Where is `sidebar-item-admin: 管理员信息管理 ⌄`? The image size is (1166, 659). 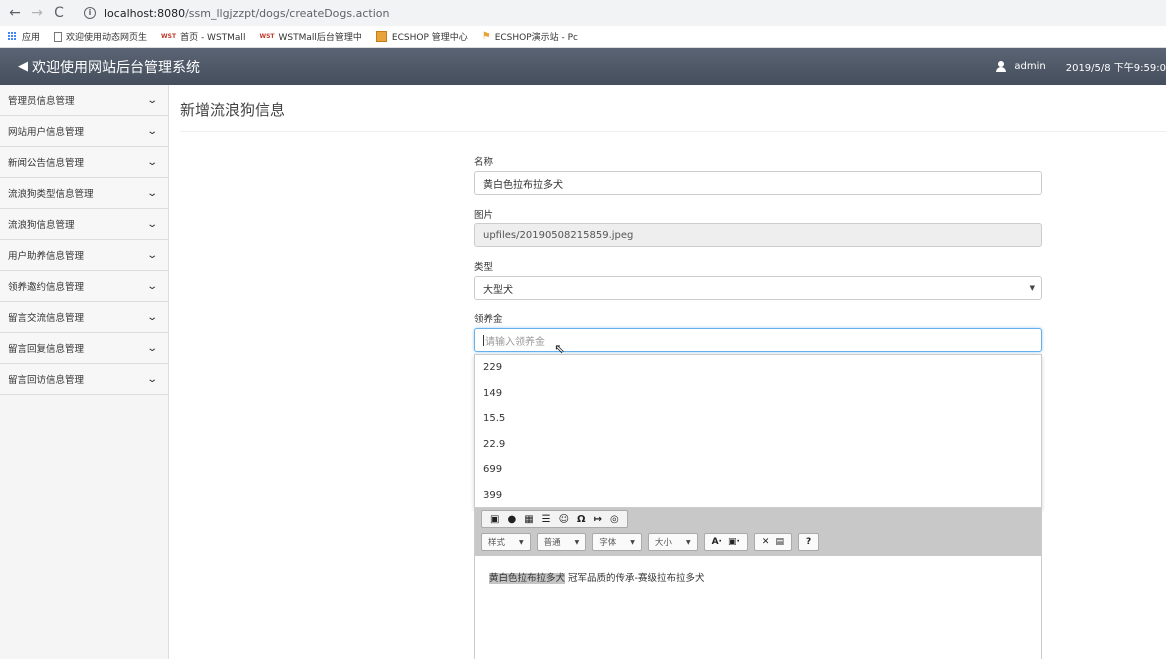
sidebar-item-admin: 管理员信息管理 ⌄ is located at coordinates (84, 100).